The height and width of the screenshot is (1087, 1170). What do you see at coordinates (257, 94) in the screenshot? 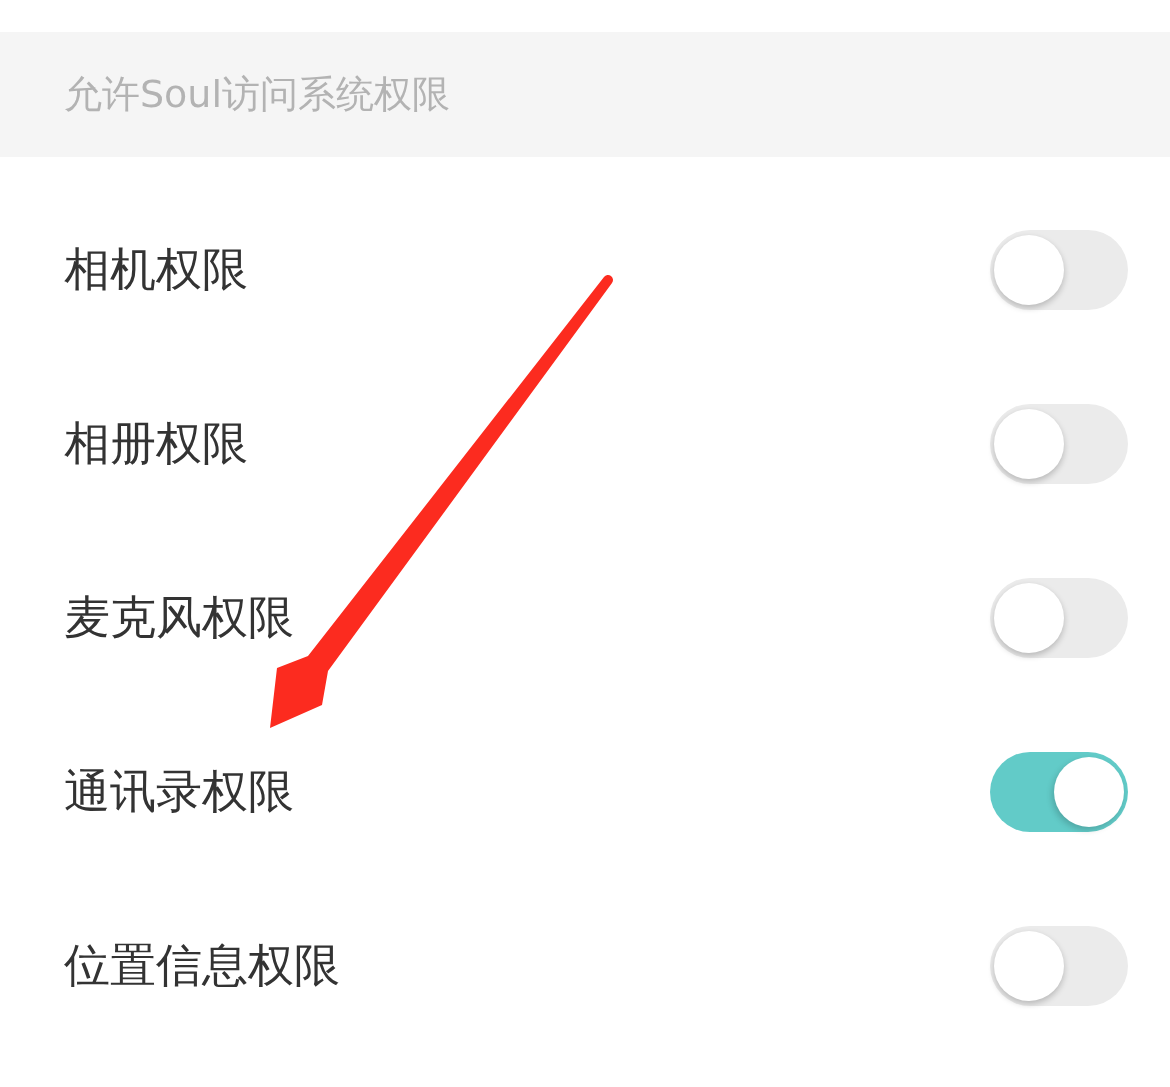
I see `section-title: 允许Soul访问系统权限` at bounding box center [257, 94].